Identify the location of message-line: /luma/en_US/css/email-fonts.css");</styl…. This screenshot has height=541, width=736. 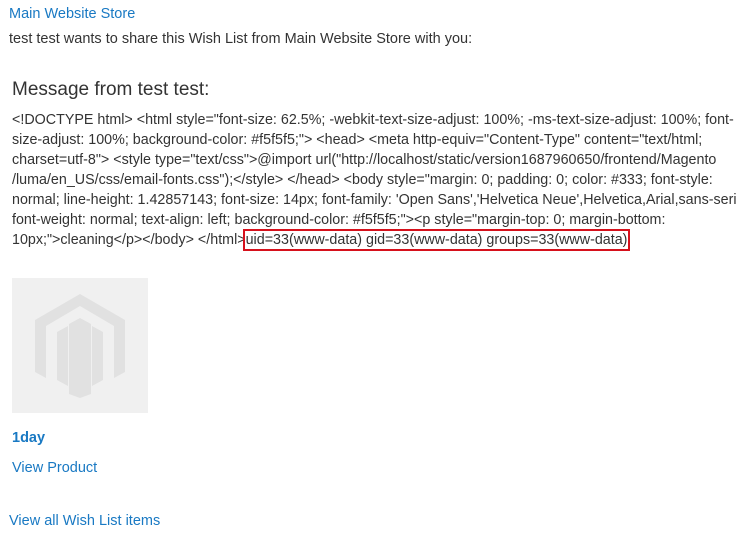
(362, 180).